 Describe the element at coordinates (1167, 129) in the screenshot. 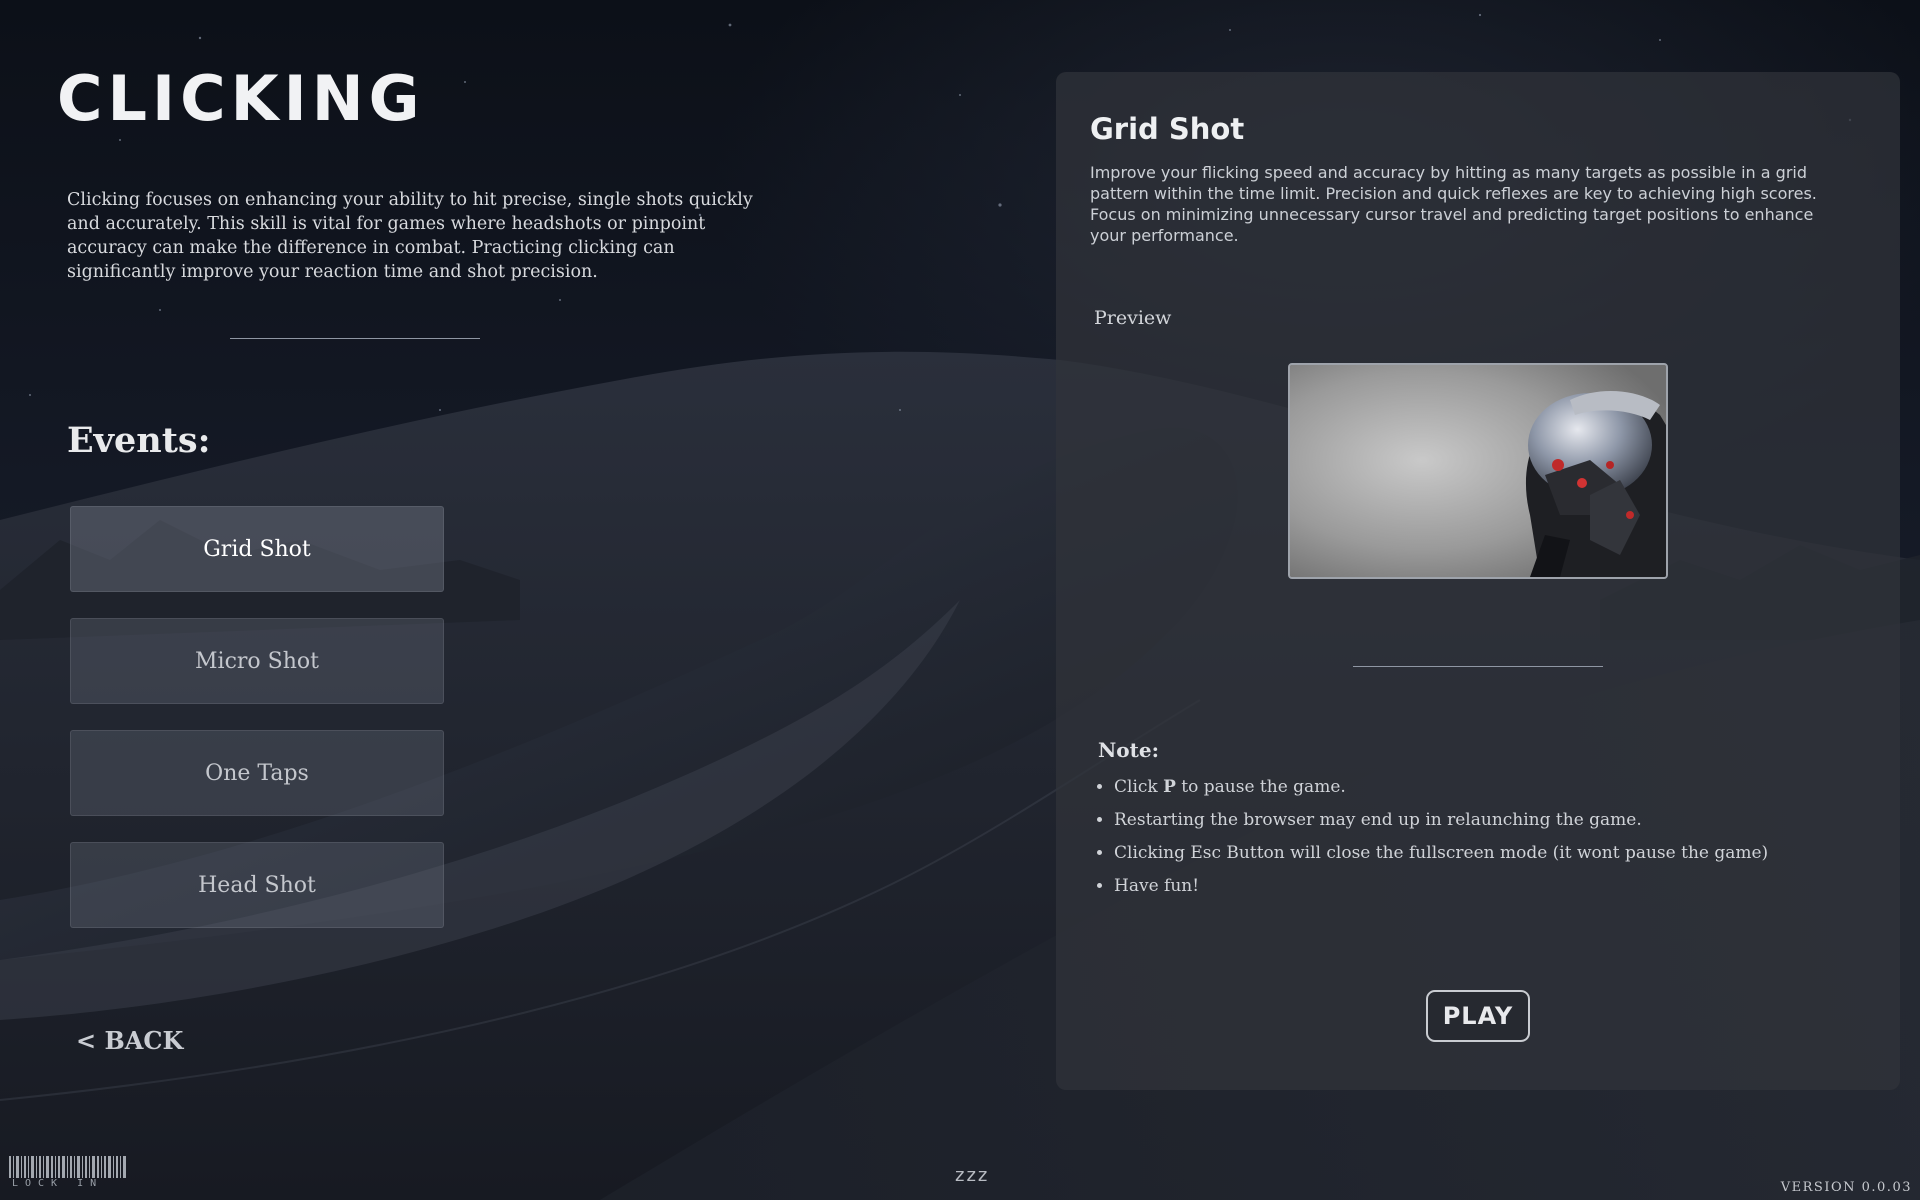

I see `event-title: Grid Shot` at that location.